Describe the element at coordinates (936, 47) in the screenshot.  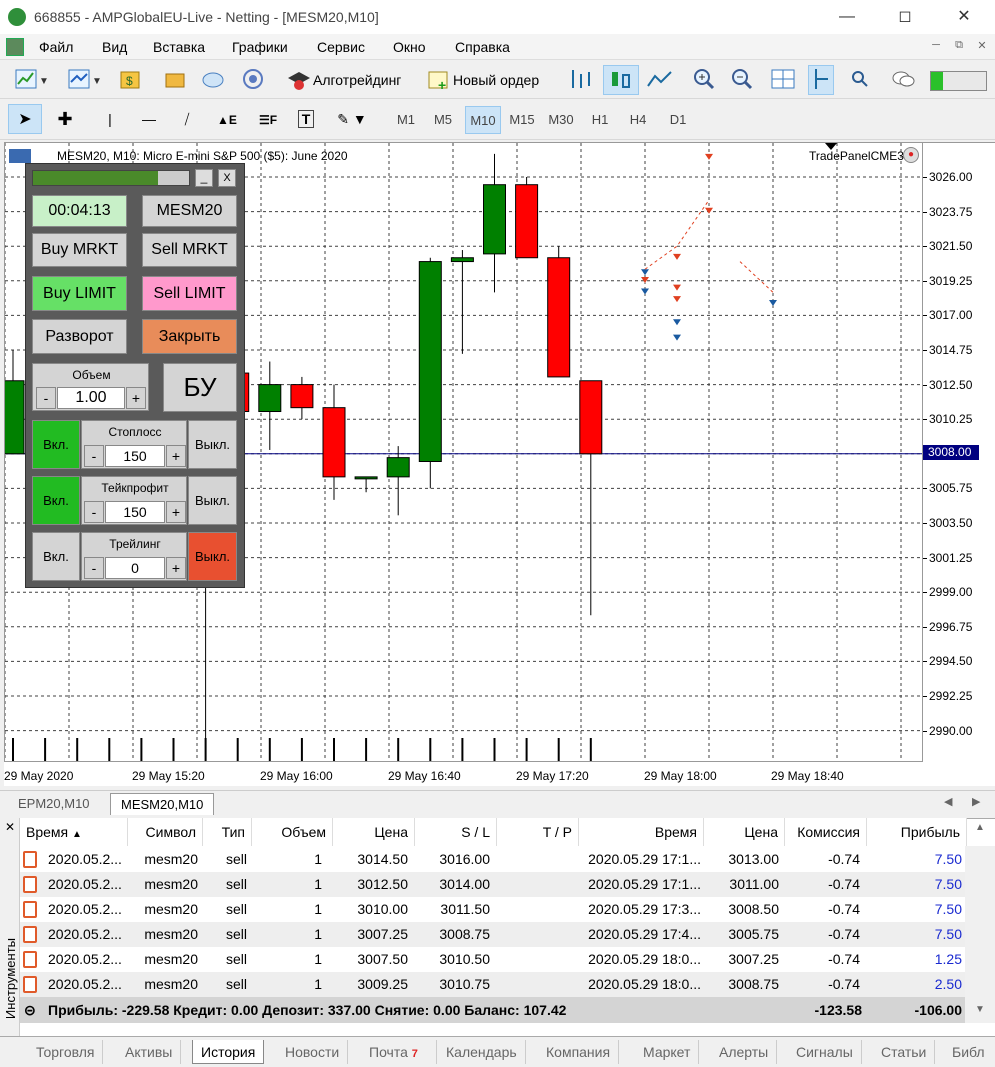
I see `mdi-minimize-icon: ─` at that location.